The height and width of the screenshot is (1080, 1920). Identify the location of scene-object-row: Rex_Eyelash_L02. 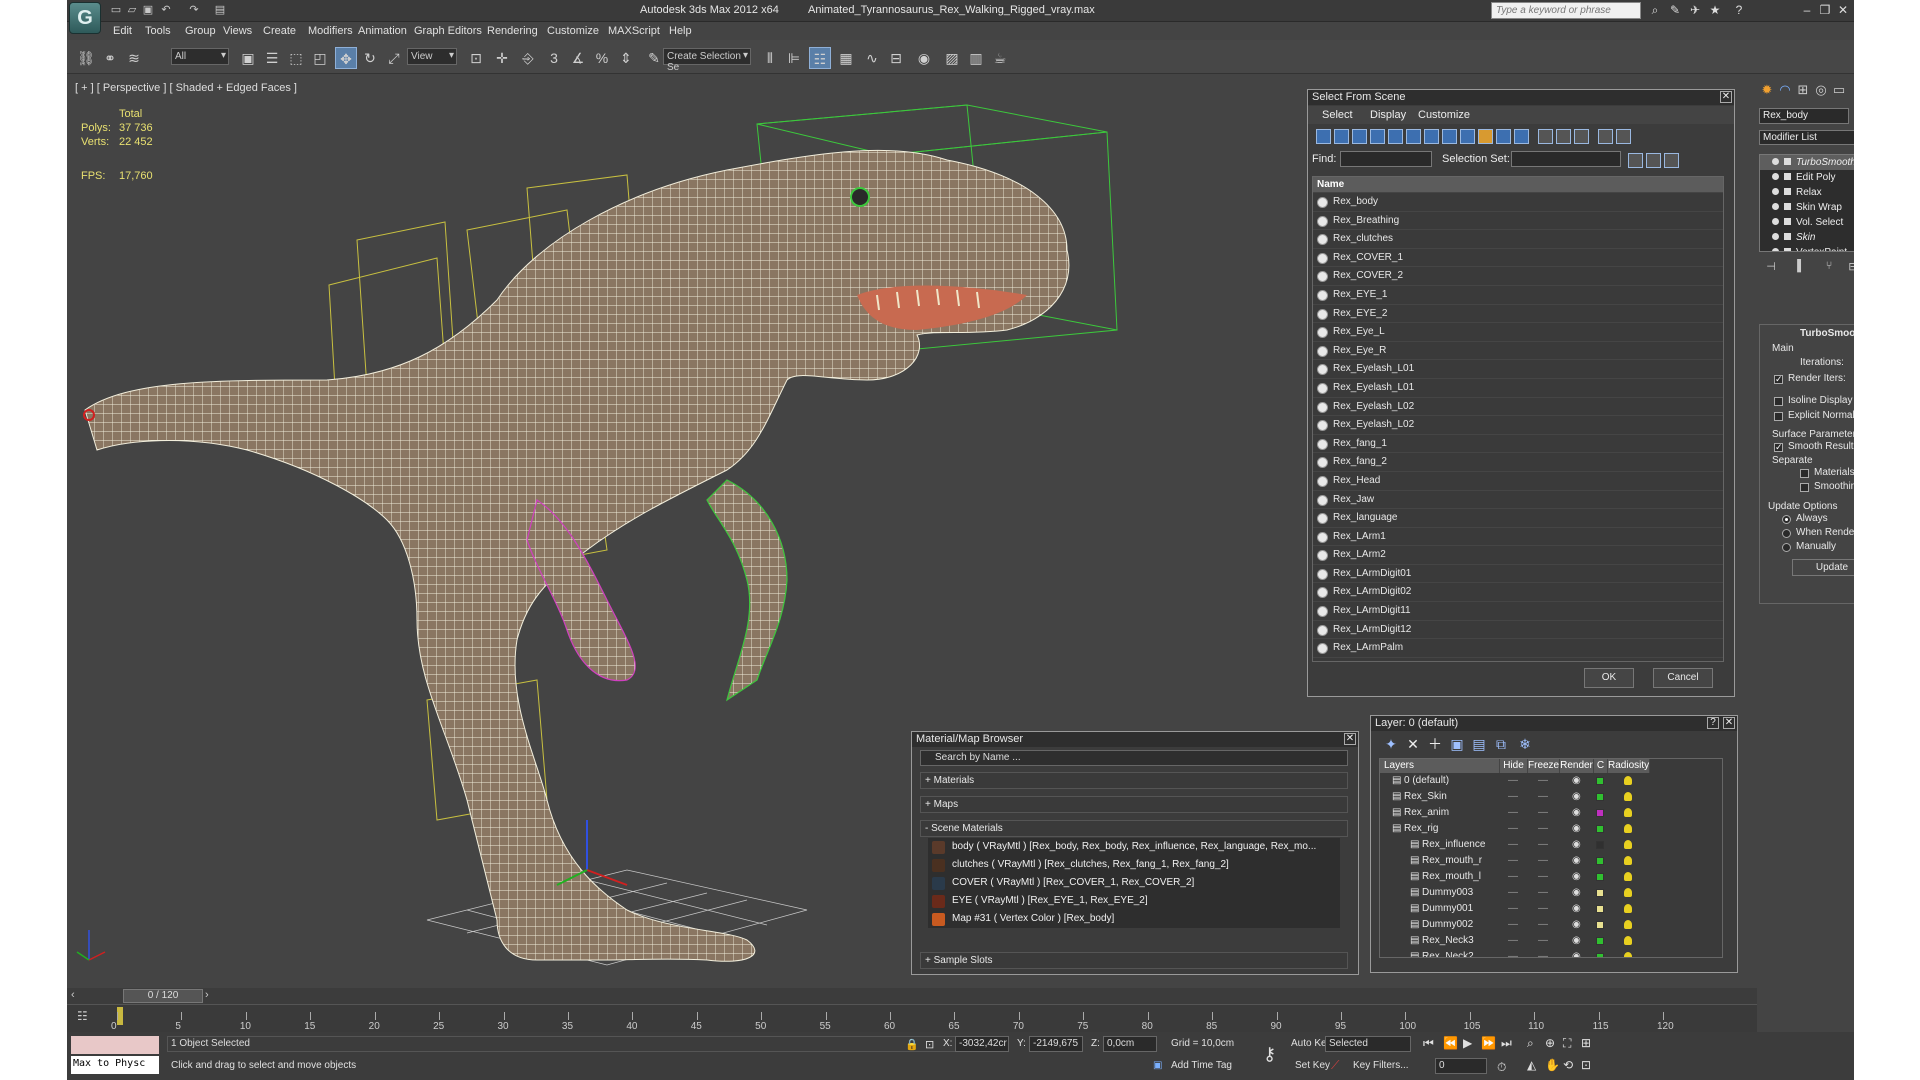
(1518, 425).